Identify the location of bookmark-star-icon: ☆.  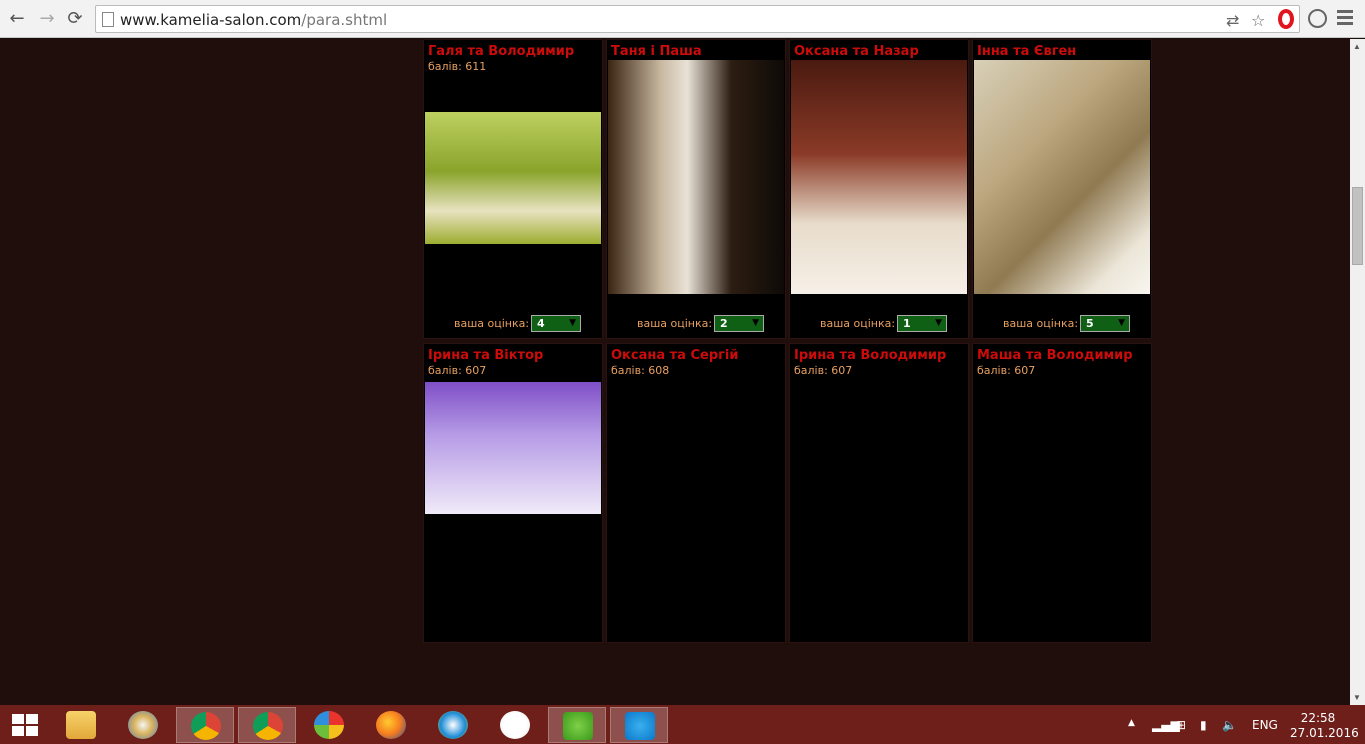
(1258, 20).